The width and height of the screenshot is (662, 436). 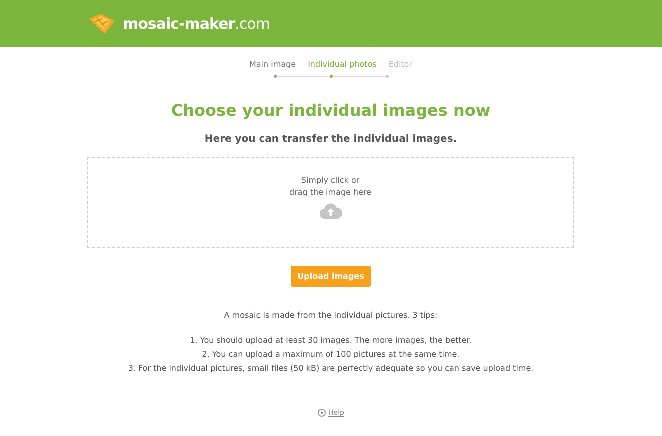 What do you see at coordinates (331, 110) in the screenshot?
I see `page-title: Choose your individual images now` at bounding box center [331, 110].